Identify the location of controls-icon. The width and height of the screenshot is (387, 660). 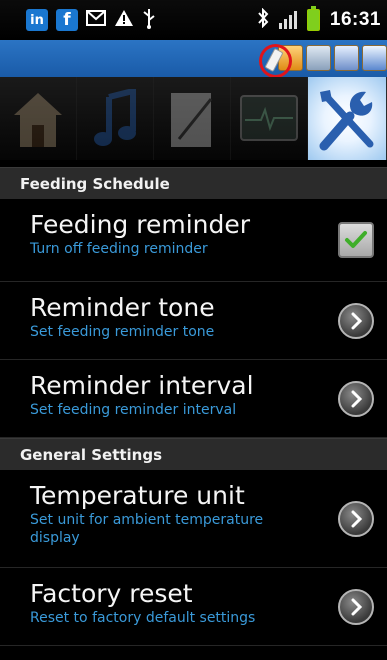
(318, 58).